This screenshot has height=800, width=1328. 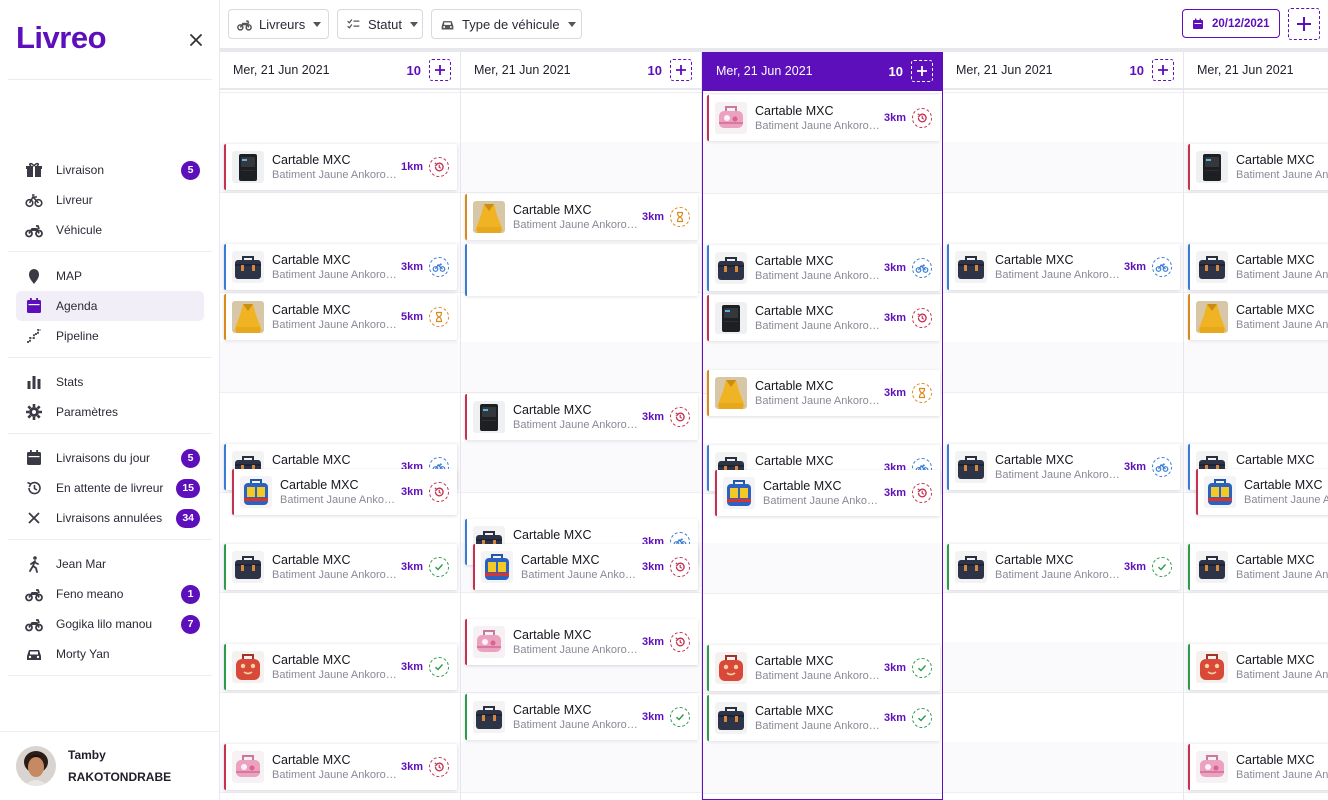 I want to click on sidebar-item-feno-meano: Feno meano 1, so click(x=110, y=594).